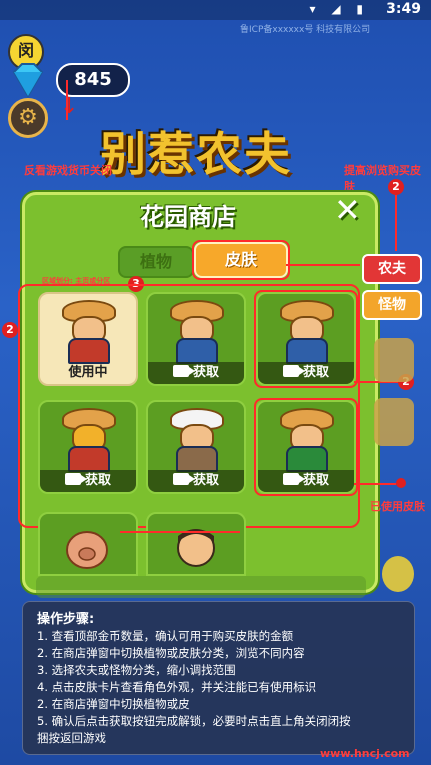 The width and height of the screenshot is (431, 765). What do you see at coordinates (403, 9) in the screenshot?
I see `status-time: 3:49` at bounding box center [403, 9].